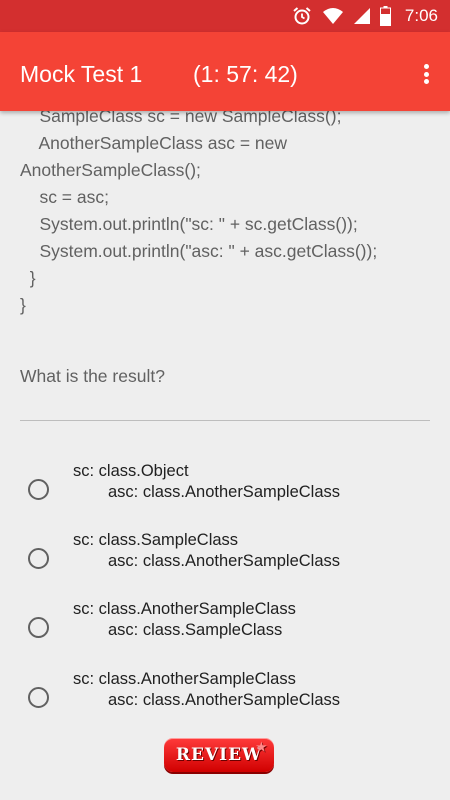 This screenshot has height=800, width=450. What do you see at coordinates (225, 420) in the screenshot?
I see `divider` at bounding box center [225, 420].